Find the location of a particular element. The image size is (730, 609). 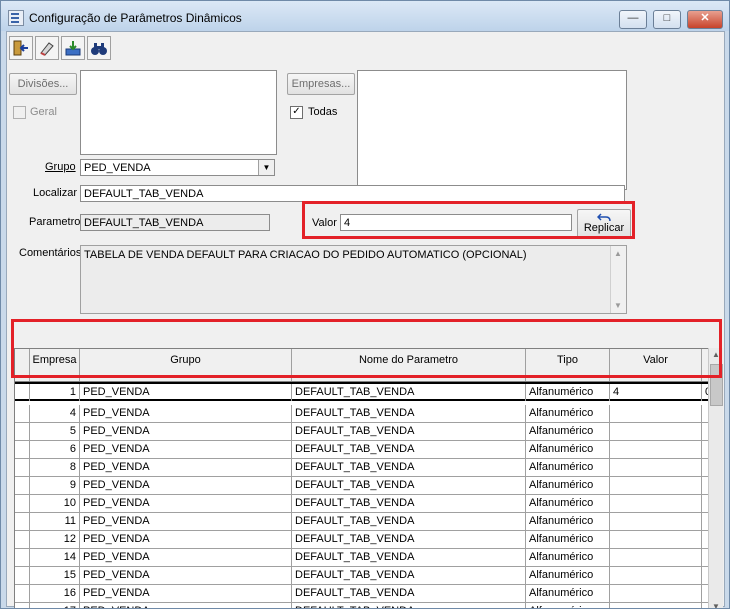

comentarios-scrollbar: ▲ ▼ is located at coordinates (618, 279).